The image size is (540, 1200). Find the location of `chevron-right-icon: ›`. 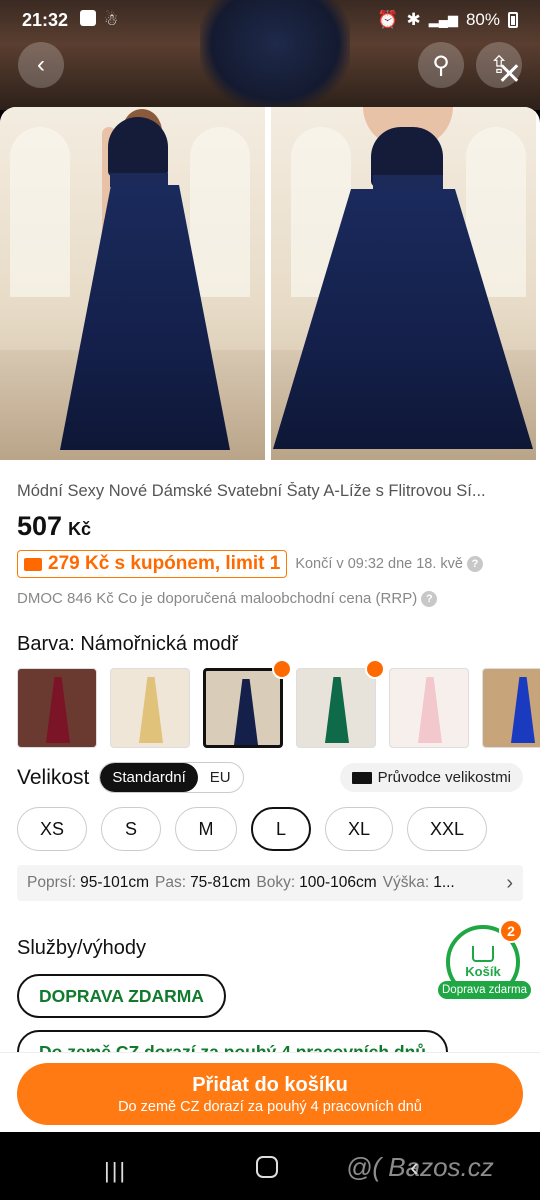

chevron-right-icon: › is located at coordinates (506, 883).